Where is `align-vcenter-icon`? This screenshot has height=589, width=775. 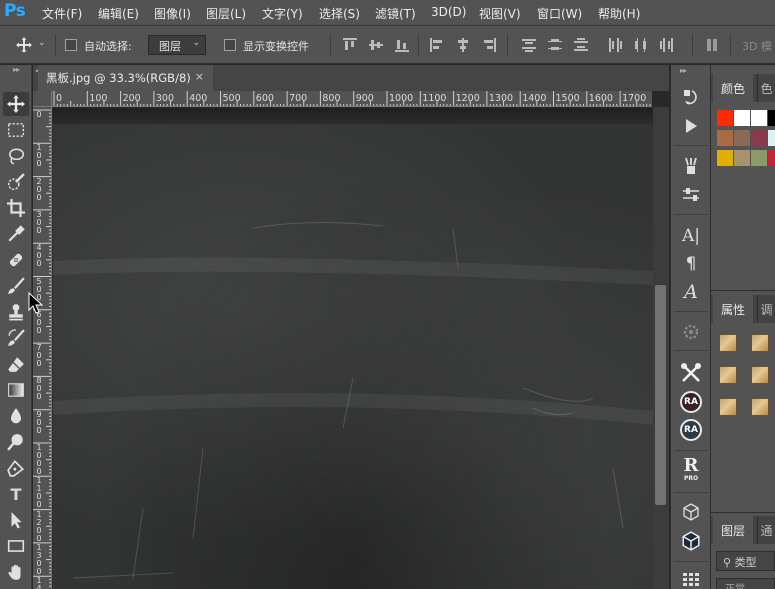 align-vcenter-icon is located at coordinates (376, 45).